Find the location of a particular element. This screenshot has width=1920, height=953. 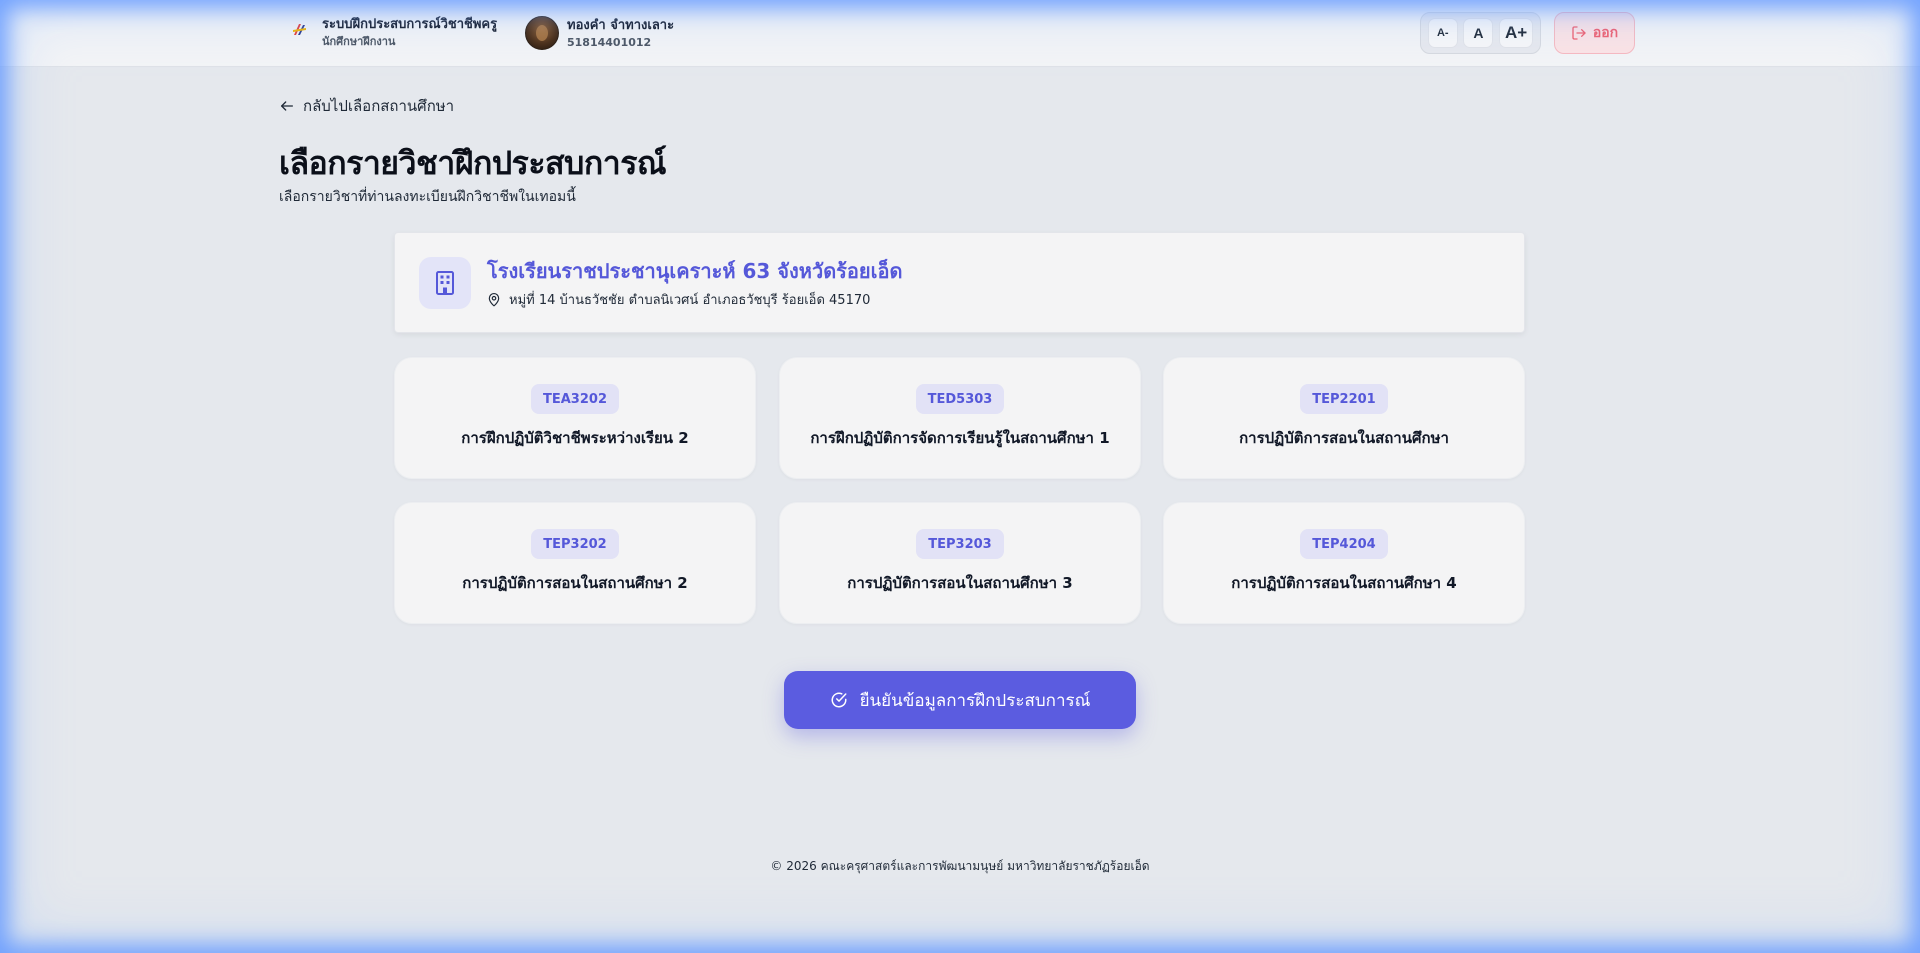

font-decrease-button: A- is located at coordinates (1442, 33).